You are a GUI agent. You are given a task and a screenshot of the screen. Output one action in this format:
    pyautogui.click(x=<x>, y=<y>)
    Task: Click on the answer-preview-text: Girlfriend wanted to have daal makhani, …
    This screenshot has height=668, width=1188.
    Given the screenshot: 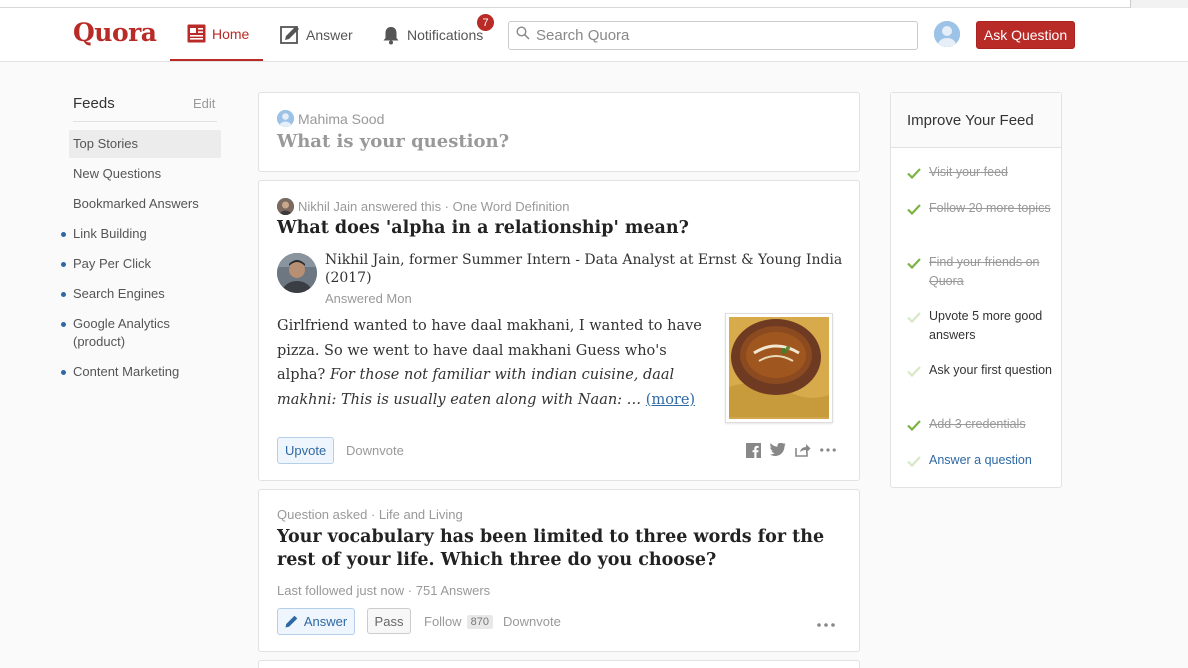 What is the action you would take?
    pyautogui.click(x=498, y=363)
    